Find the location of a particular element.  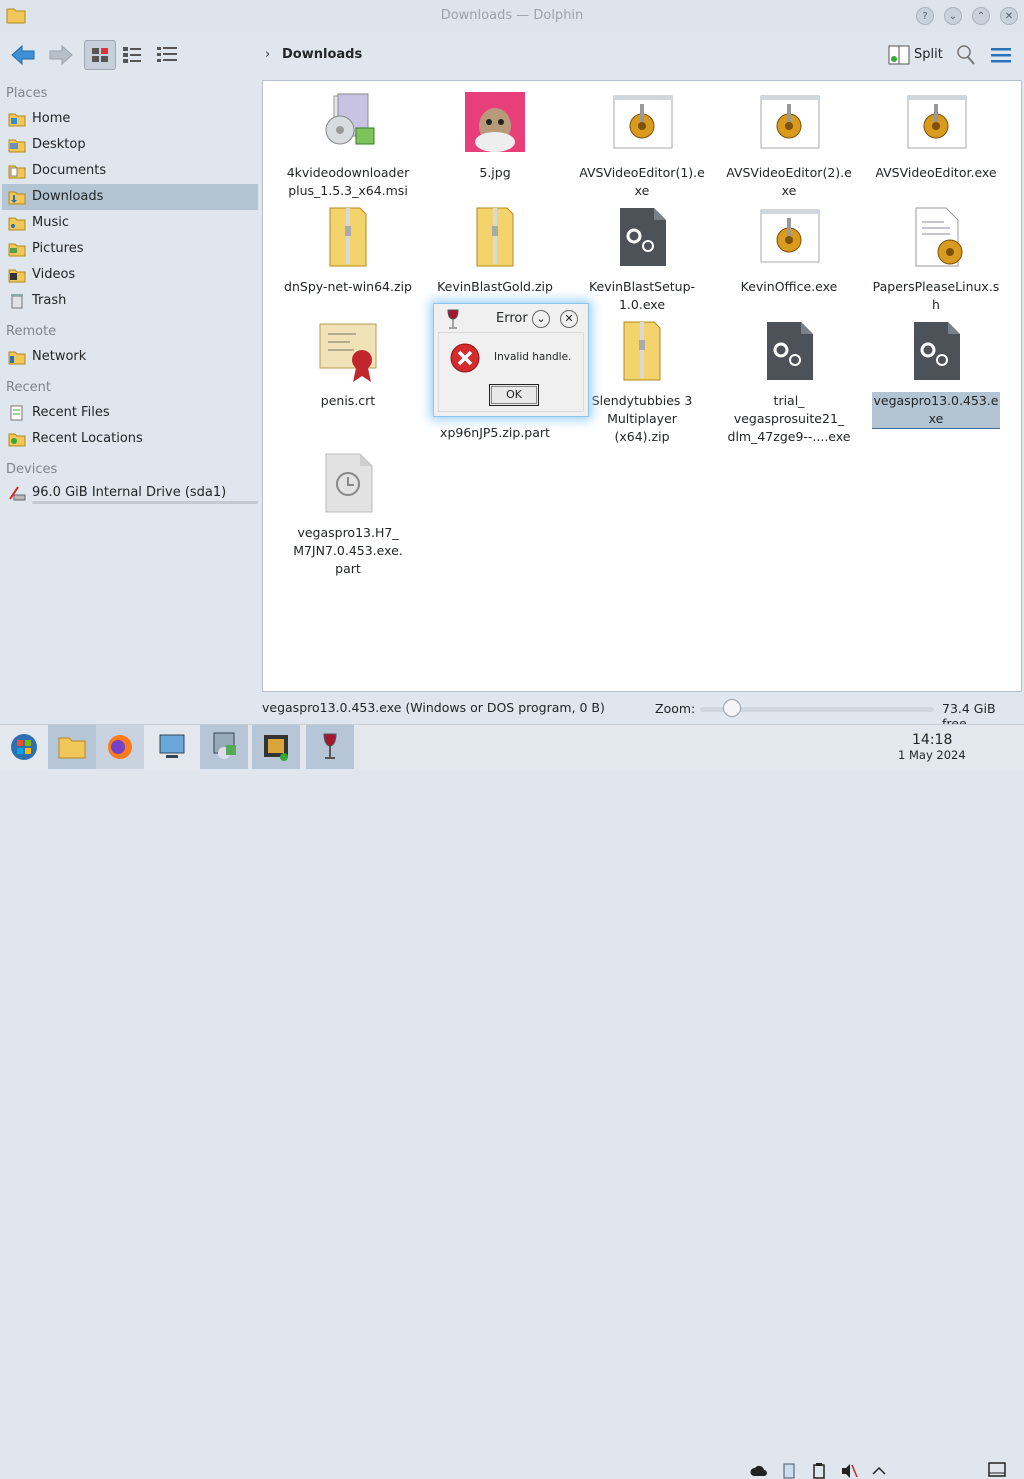

file-name: PapersPleaseLinux.sh is located at coordinates (936, 295).